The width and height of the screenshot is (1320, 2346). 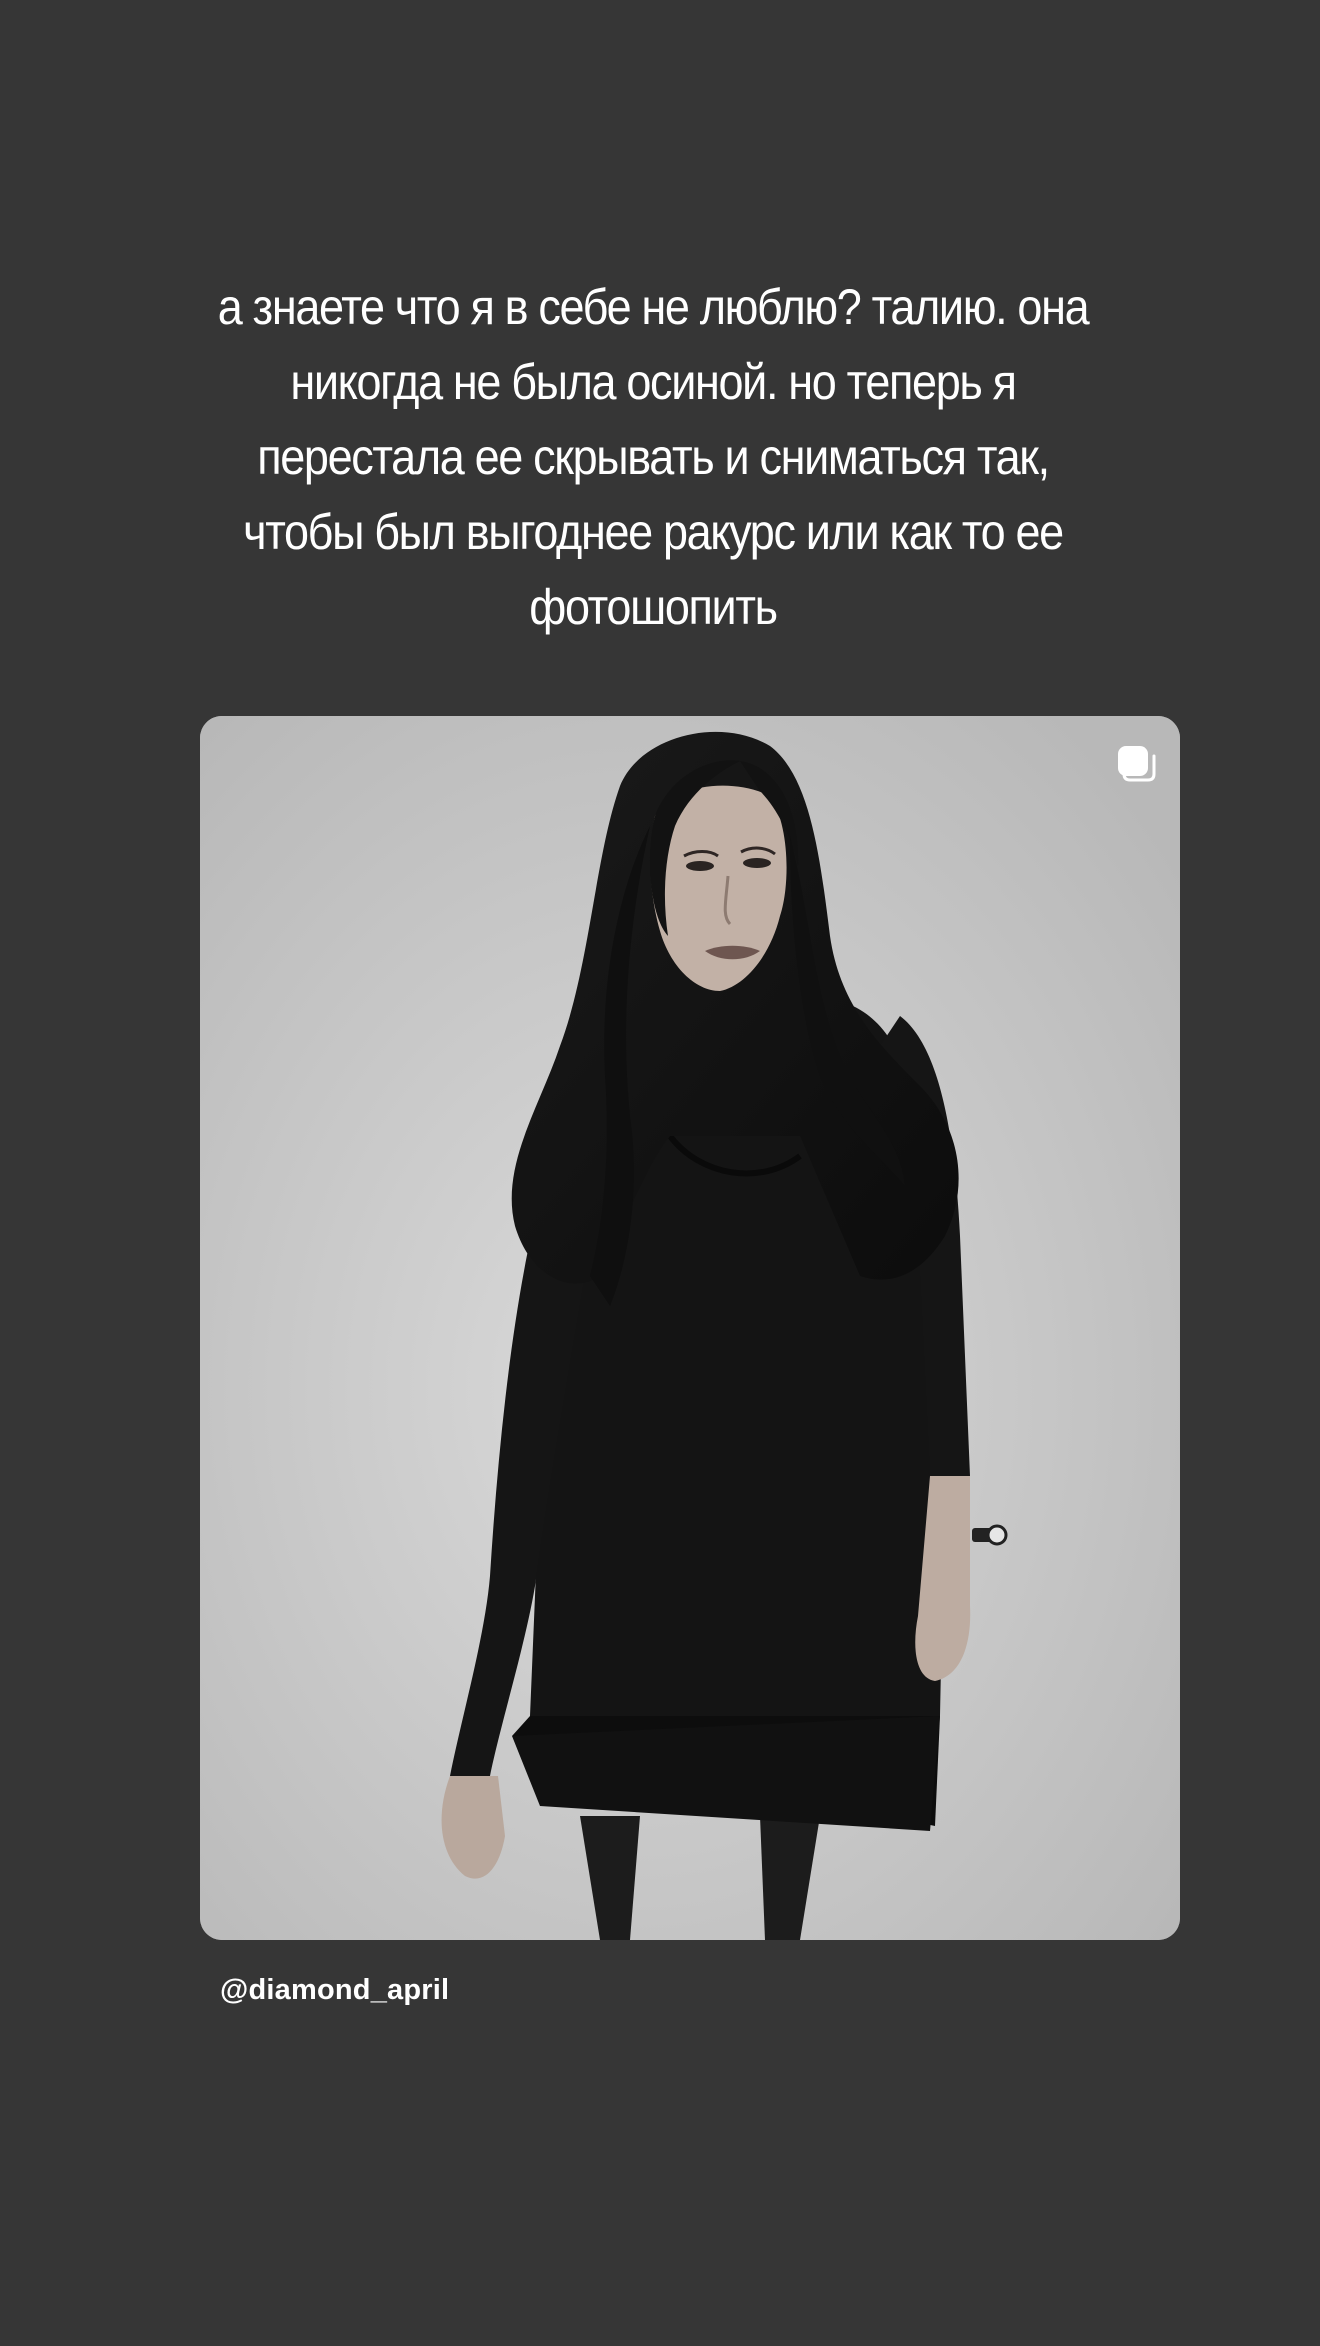 What do you see at coordinates (653, 532) in the screenshot?
I see `caption-line: чтобы был выгоднее ракурс или как то ее` at bounding box center [653, 532].